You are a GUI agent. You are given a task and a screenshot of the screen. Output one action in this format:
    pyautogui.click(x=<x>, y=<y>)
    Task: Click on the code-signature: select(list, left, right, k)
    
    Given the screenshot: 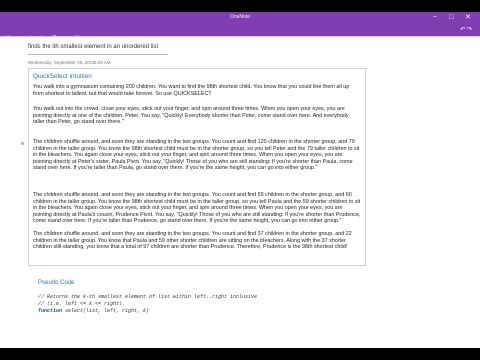 What is the action you would take?
    pyautogui.click(x=106, y=311)
    